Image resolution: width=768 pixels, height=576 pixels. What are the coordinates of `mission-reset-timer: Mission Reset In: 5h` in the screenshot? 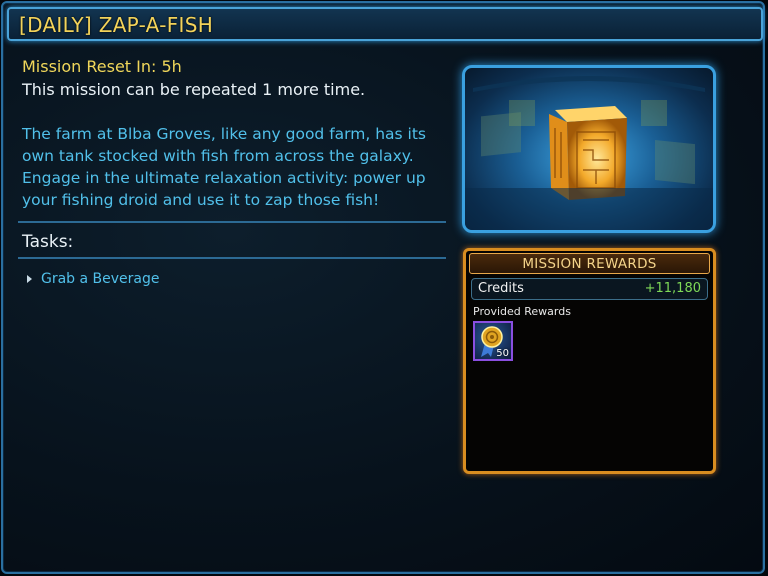 It's located at (102, 66).